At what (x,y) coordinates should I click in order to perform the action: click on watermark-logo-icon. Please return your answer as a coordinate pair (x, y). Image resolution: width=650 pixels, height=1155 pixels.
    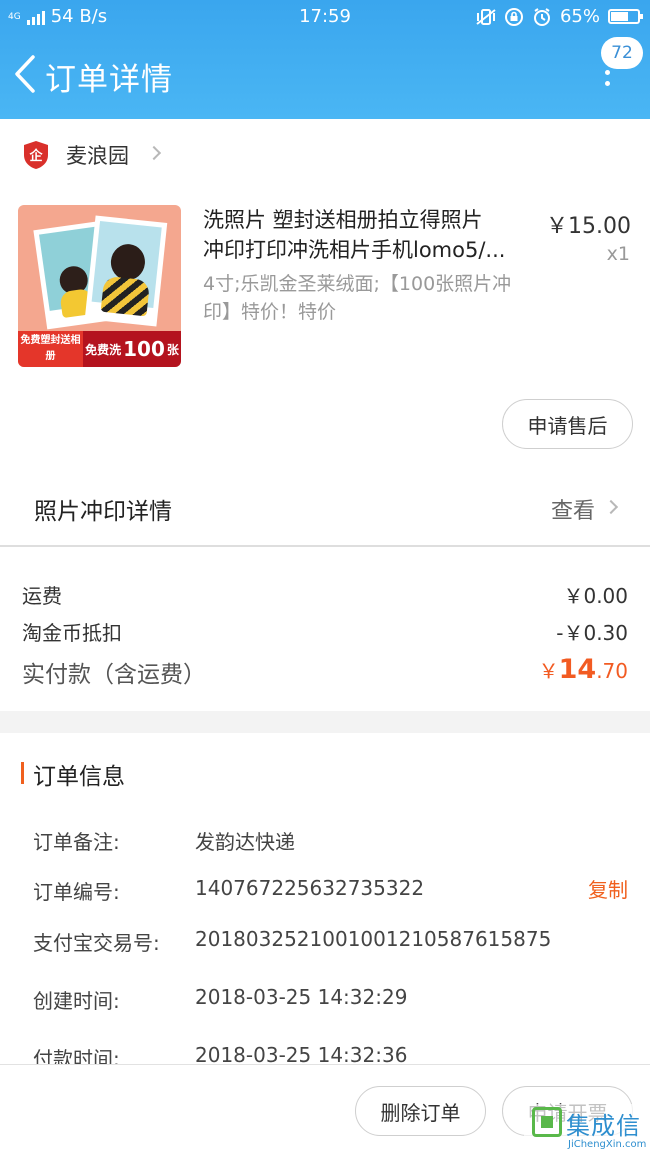
    Looking at the image, I should click on (547, 1122).